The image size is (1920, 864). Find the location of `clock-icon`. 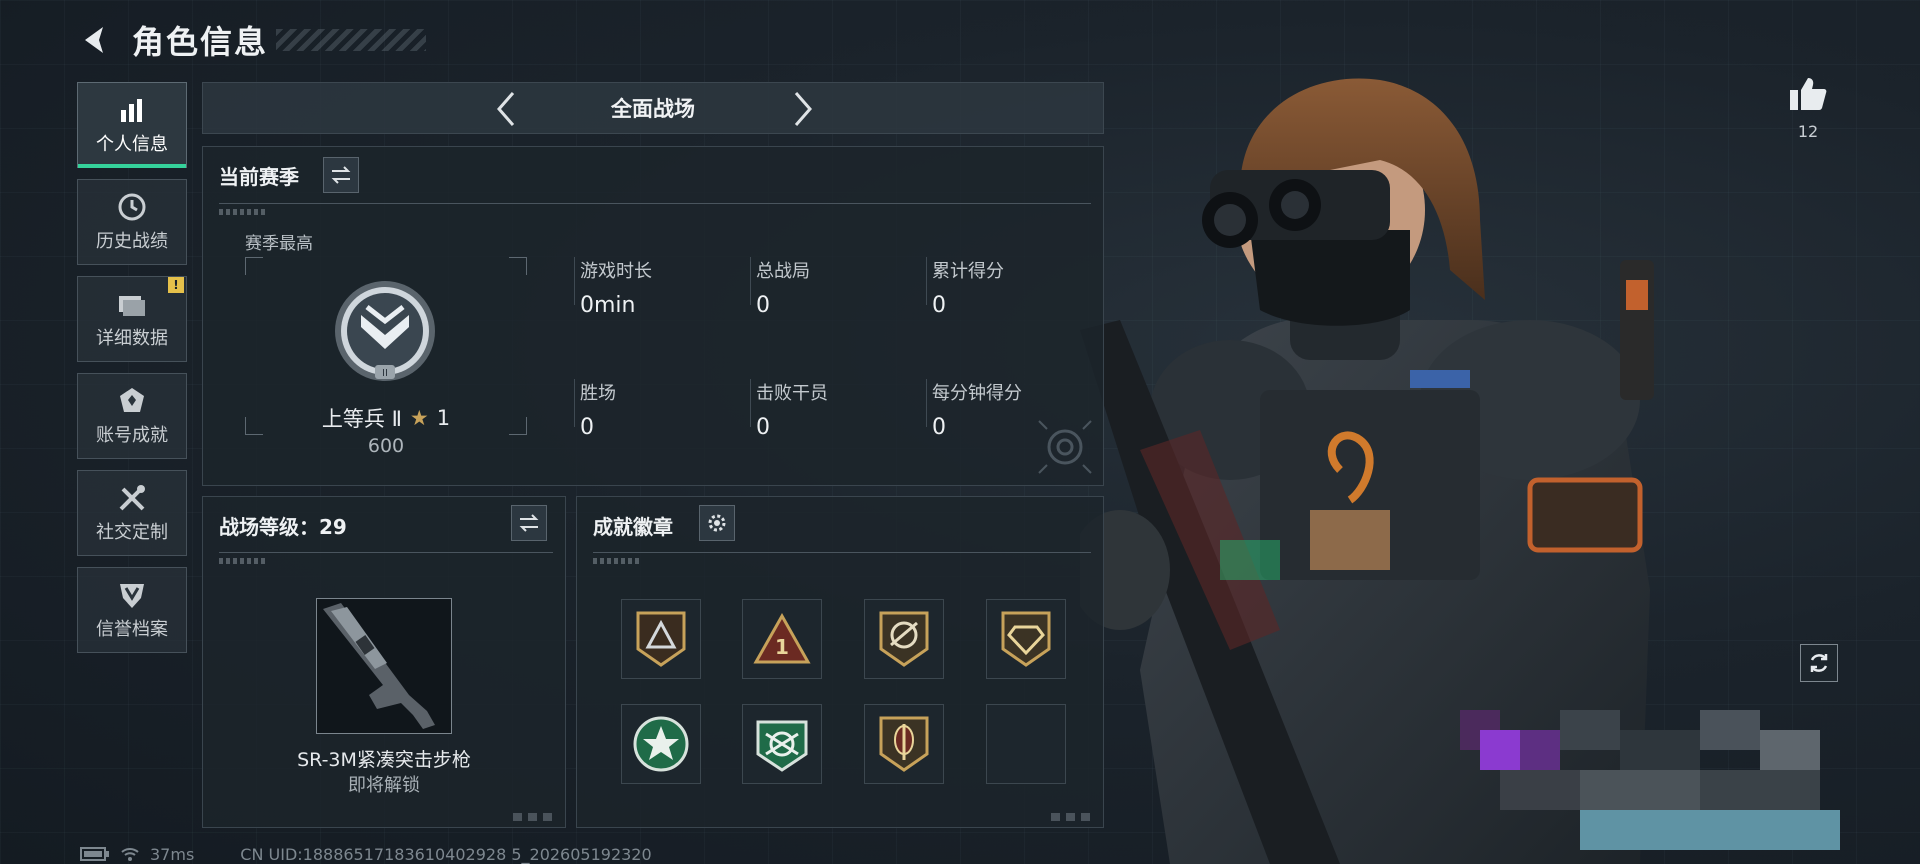

clock-icon is located at coordinates (132, 207).